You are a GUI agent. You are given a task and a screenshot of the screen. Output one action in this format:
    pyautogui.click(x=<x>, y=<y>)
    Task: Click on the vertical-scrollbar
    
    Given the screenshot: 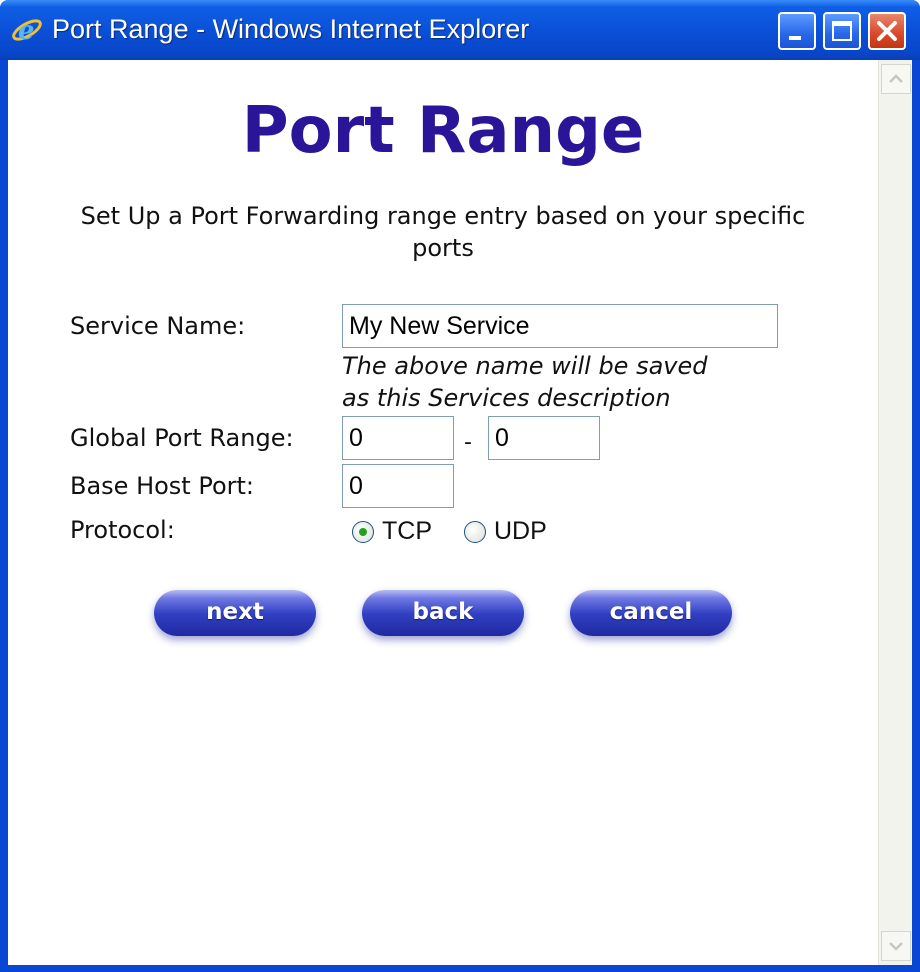 What is the action you would take?
    pyautogui.click(x=895, y=512)
    